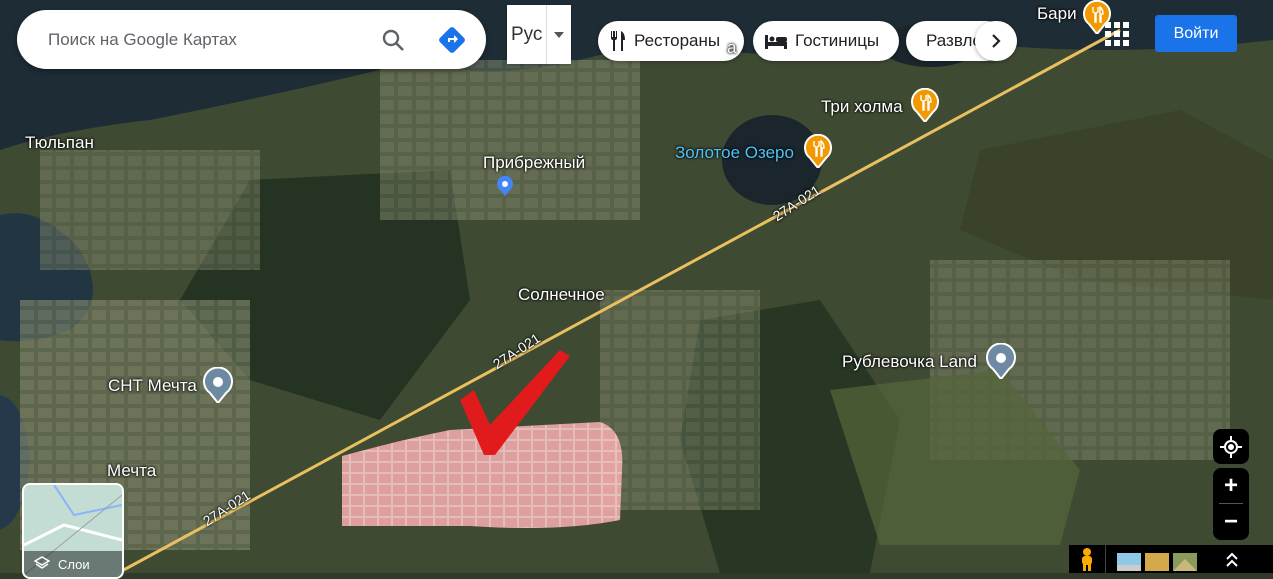 This screenshot has width=1273, height=579. Describe the element at coordinates (677, 40) in the screenshot. I see `chip-label: Рестораны` at that location.